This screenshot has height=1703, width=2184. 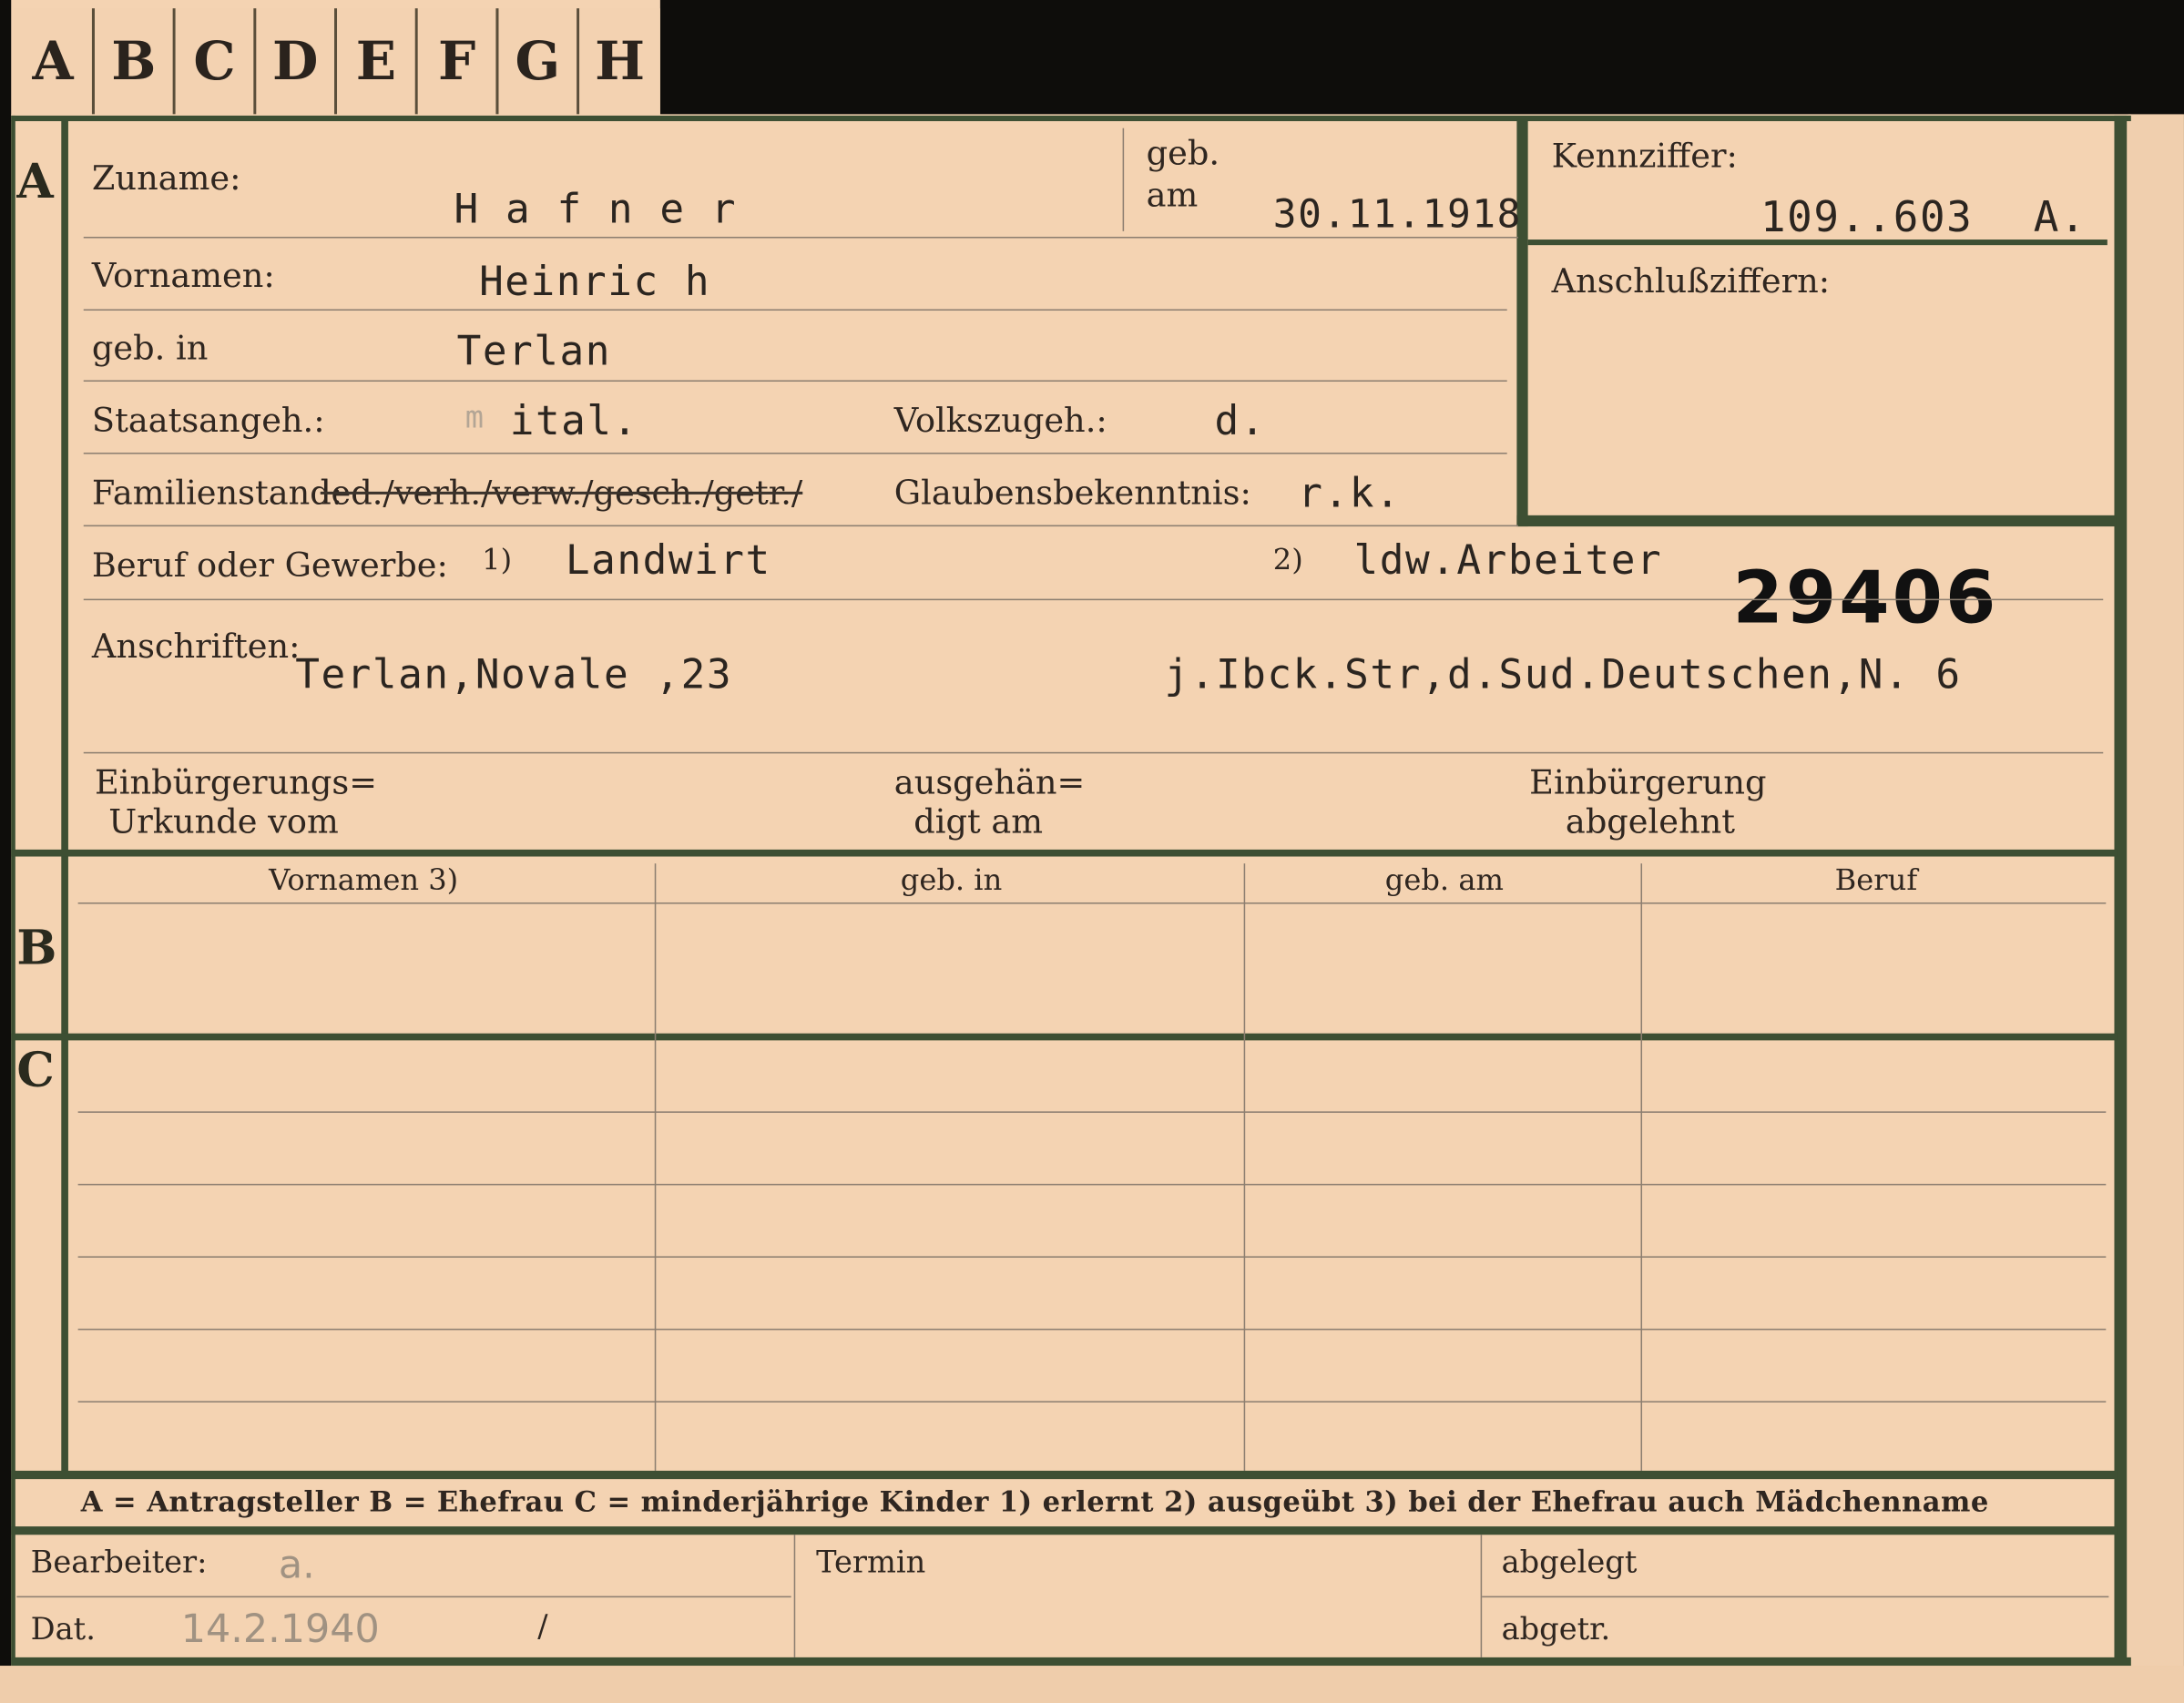 What do you see at coordinates (1071, 1662) in the screenshot?
I see `frame-bottom` at bounding box center [1071, 1662].